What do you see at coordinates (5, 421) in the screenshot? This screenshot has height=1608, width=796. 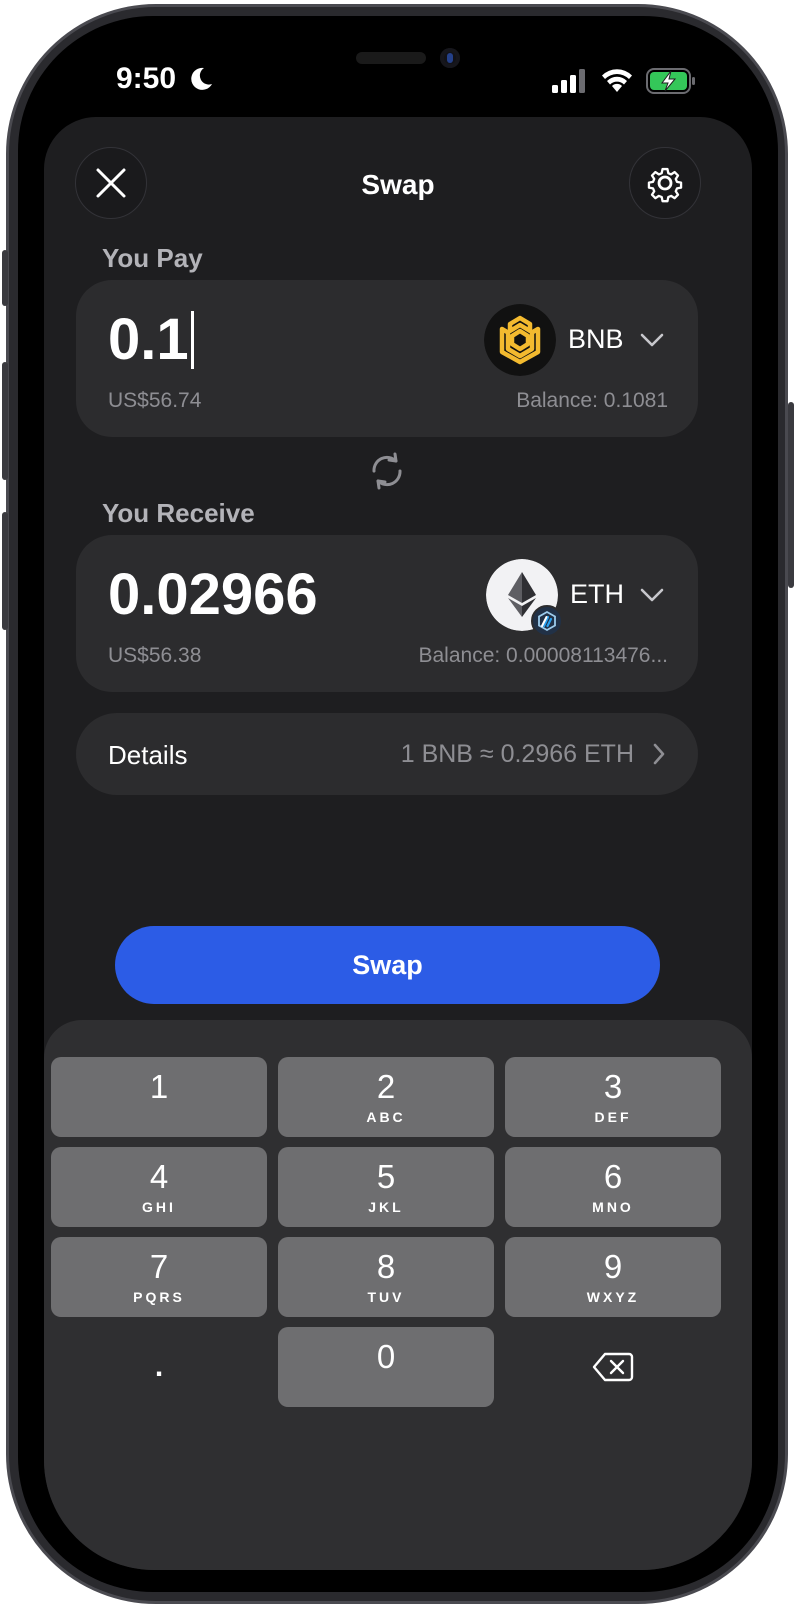 I see `volume-up-button` at bounding box center [5, 421].